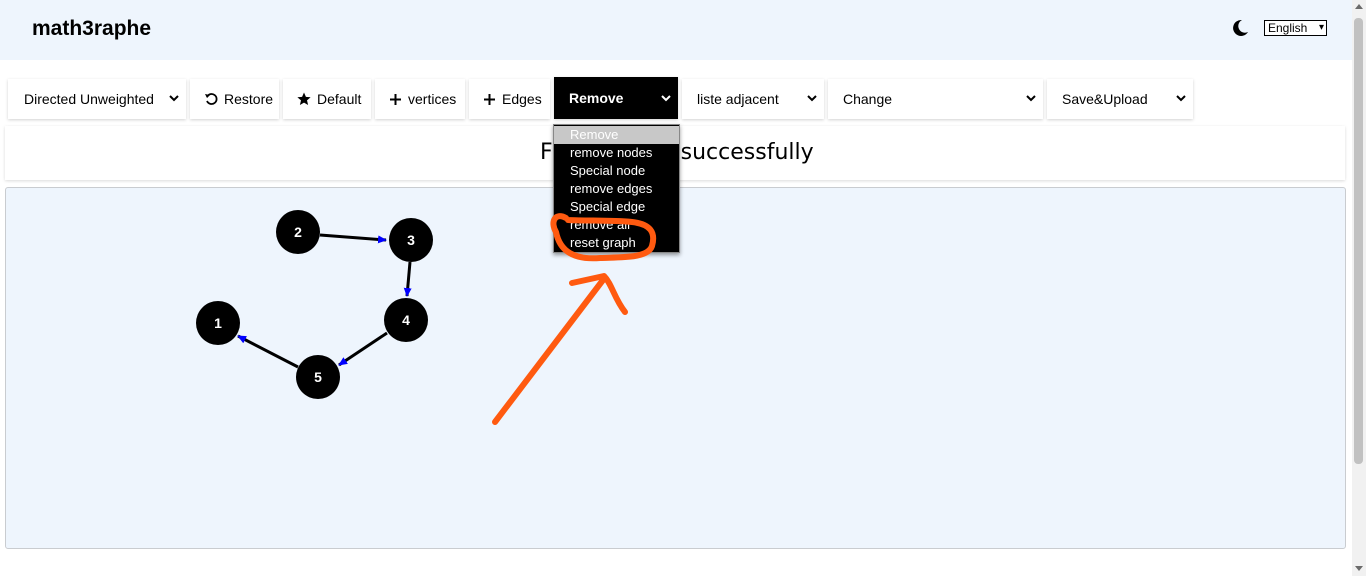  Describe the element at coordinates (1359, 6) in the screenshot. I see `scroll-up-icon` at that location.